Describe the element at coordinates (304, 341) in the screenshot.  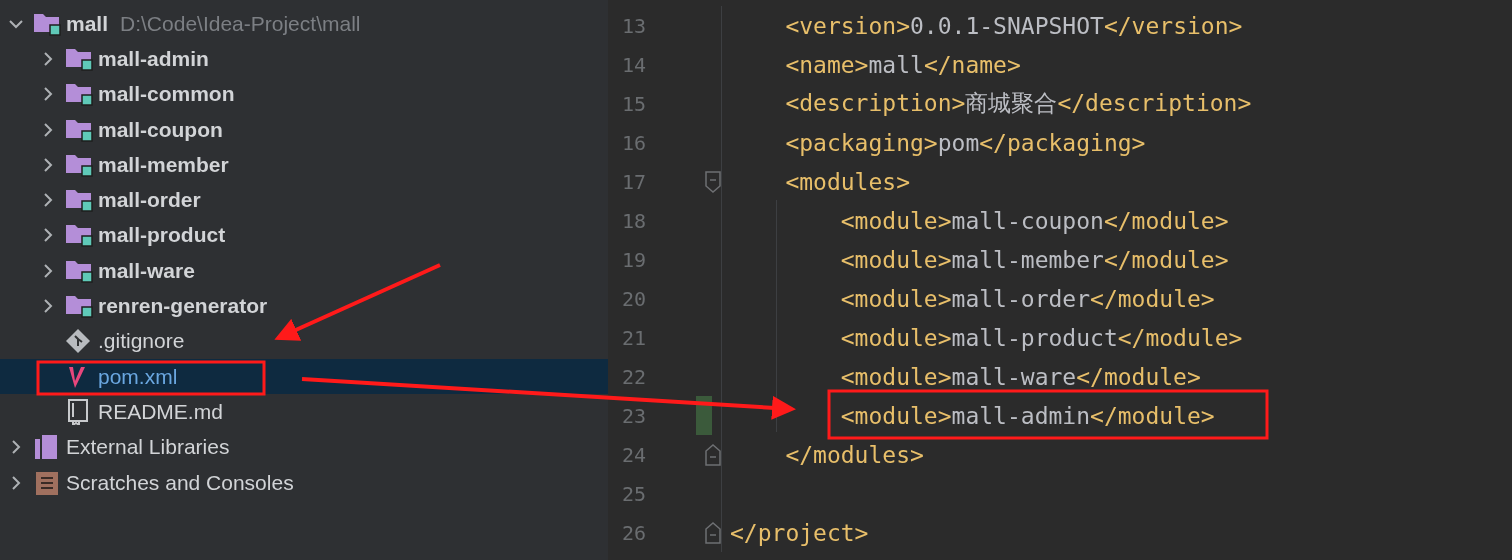
I see `tree-item: .gitignore` at that location.